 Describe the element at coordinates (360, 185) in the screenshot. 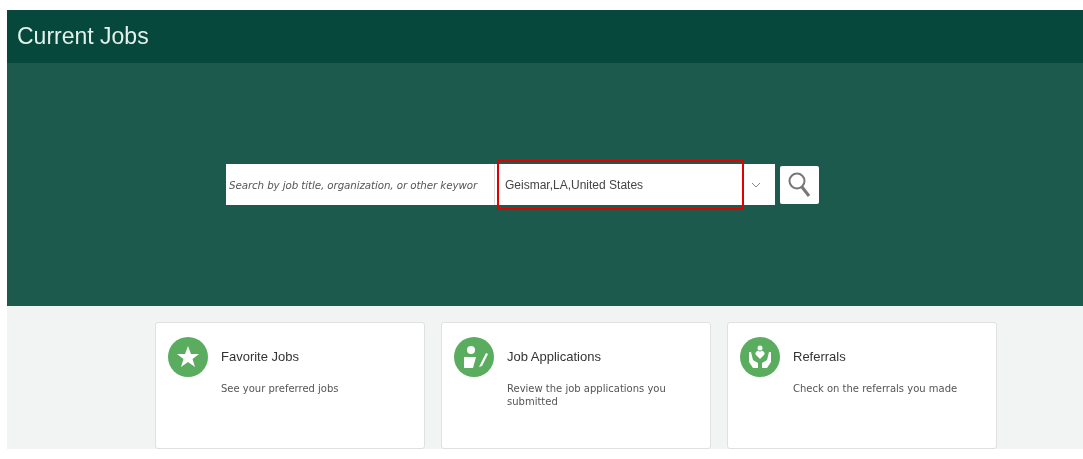

I see `keyword-search-field: Search by job title, organization, or other keywor` at that location.